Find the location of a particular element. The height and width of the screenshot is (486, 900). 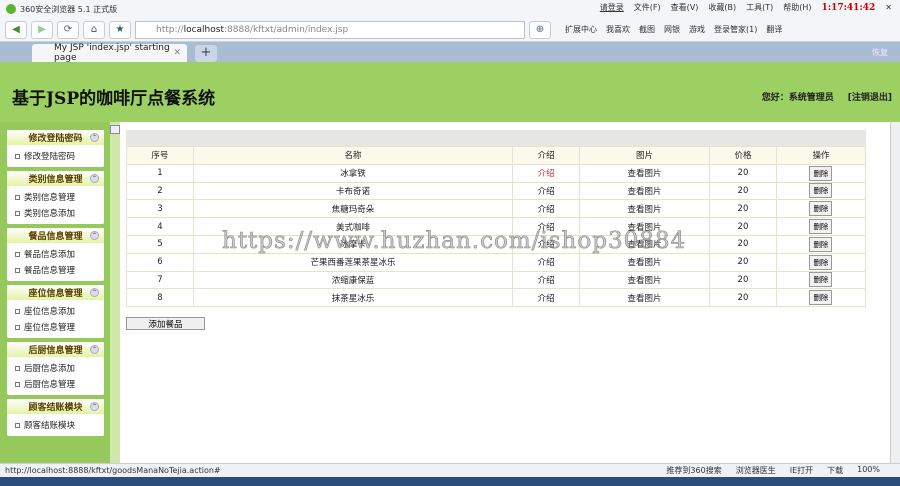

toolbar-item: 我喜欢 is located at coordinates (618, 29).